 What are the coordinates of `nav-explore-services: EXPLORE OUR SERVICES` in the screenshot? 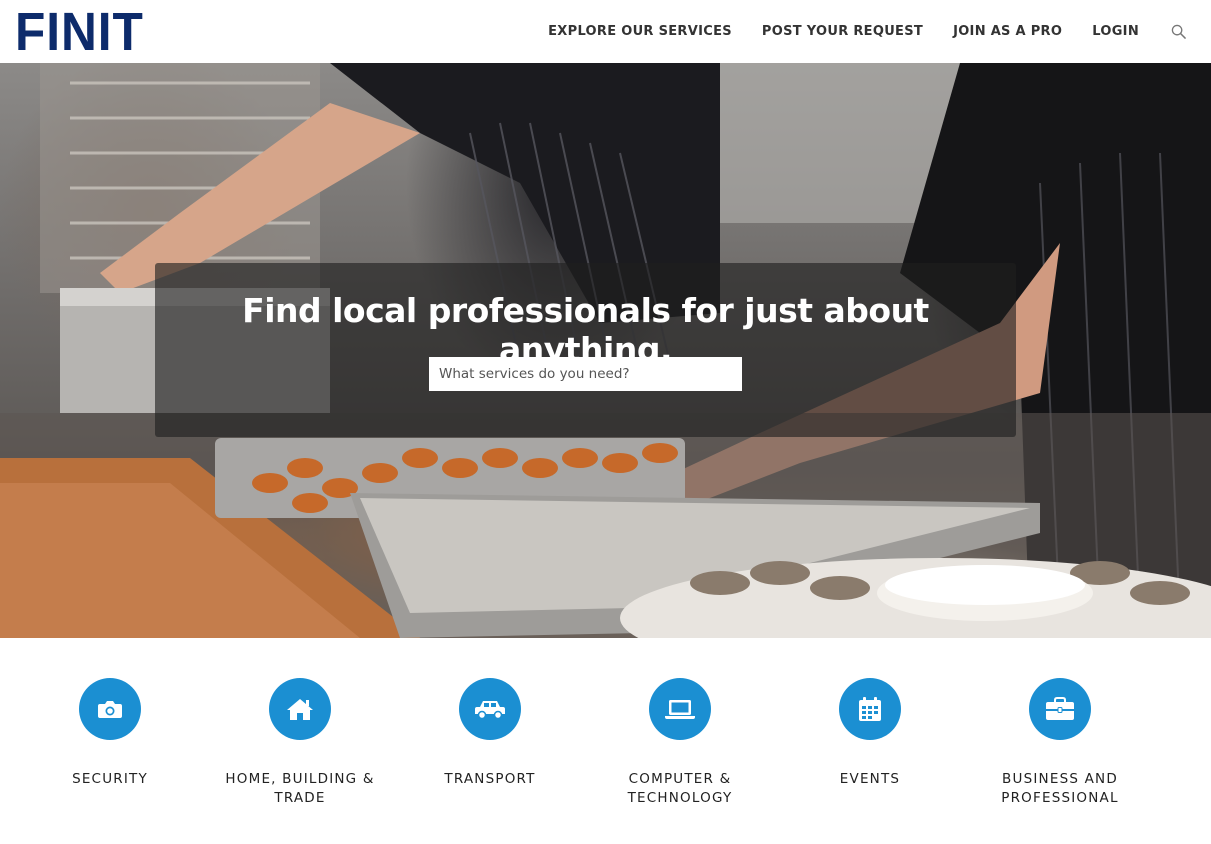 It's located at (640, 31).